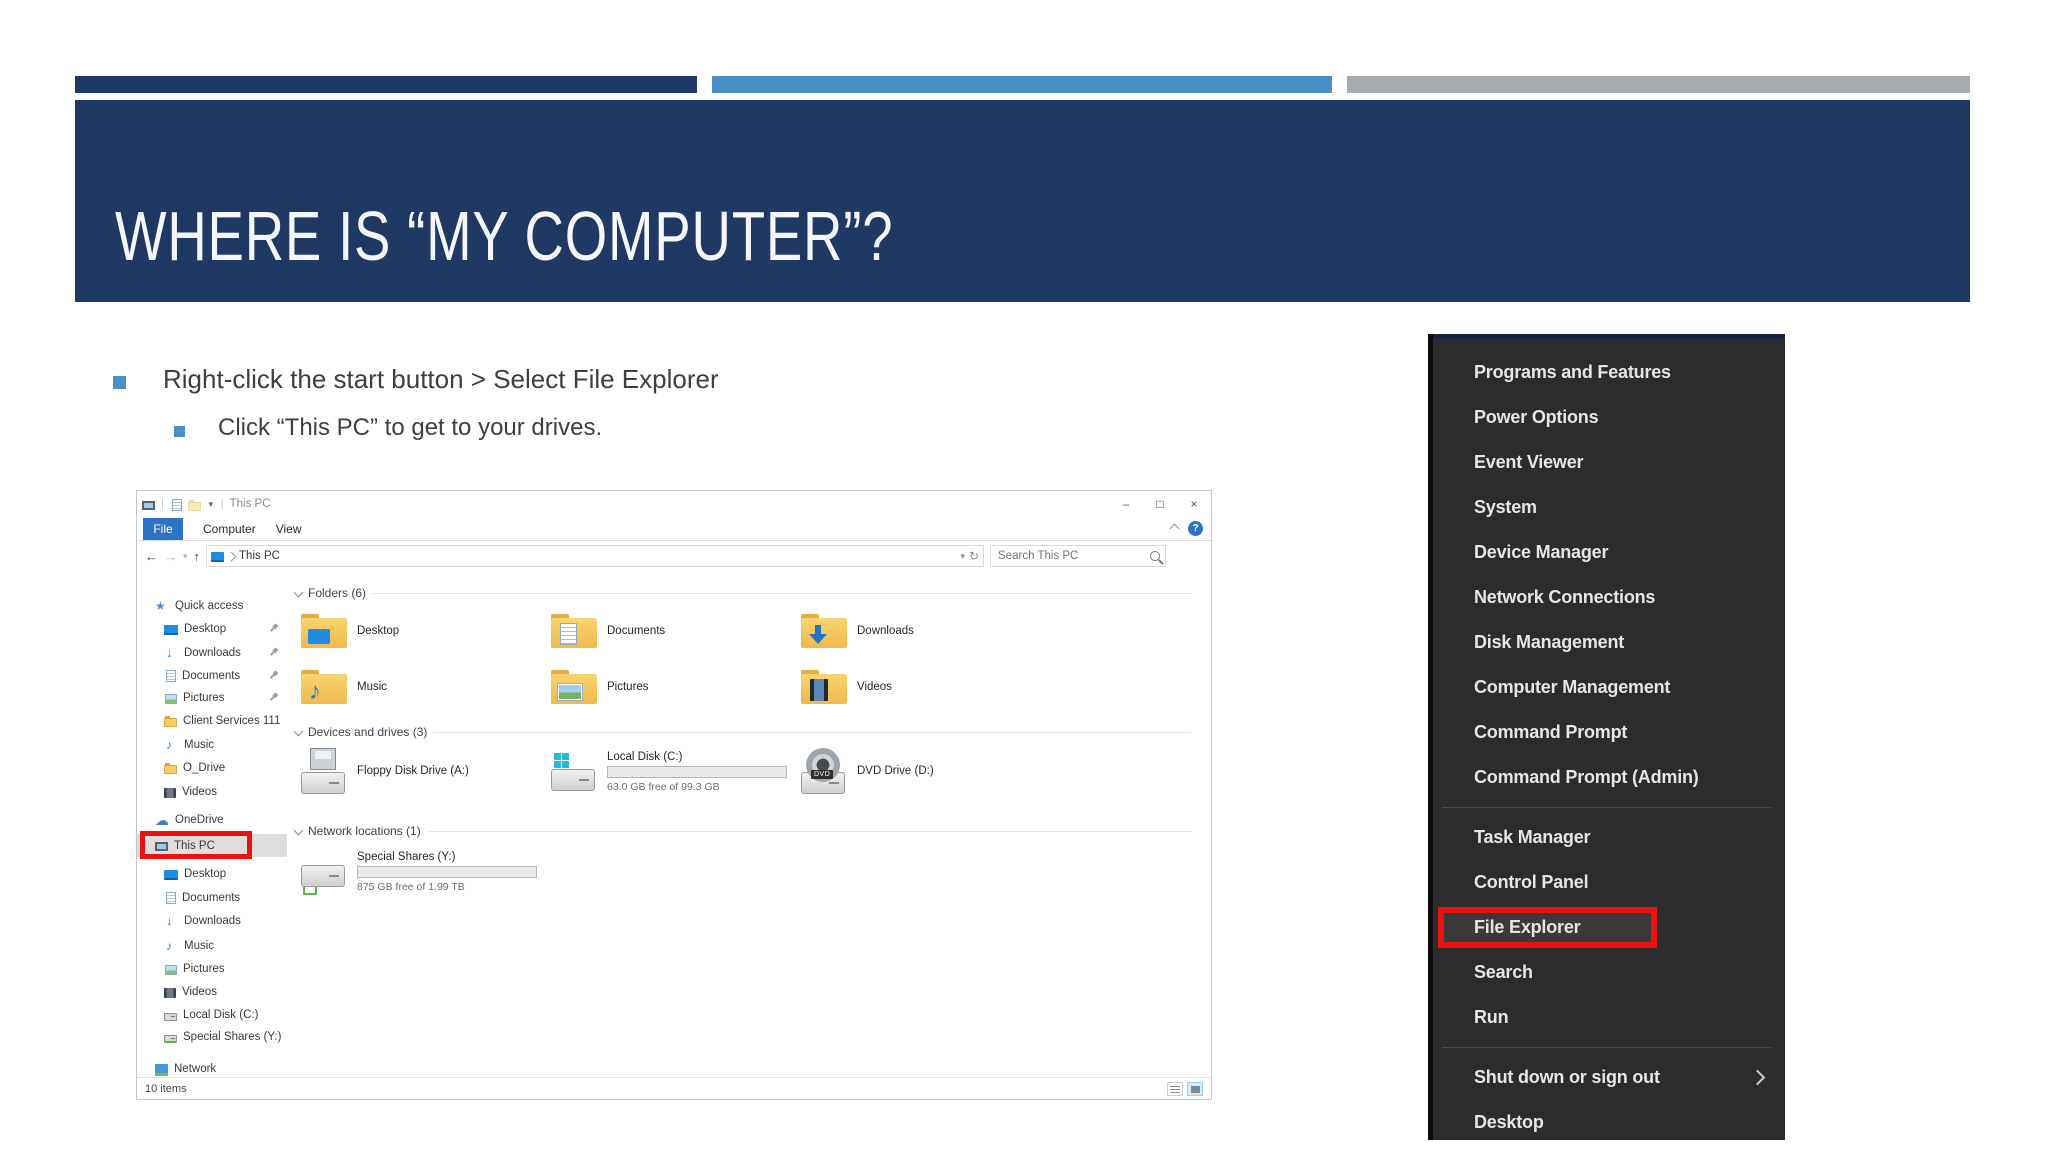 The height and width of the screenshot is (1152, 2048). I want to click on forward-icon: →, so click(170, 556).